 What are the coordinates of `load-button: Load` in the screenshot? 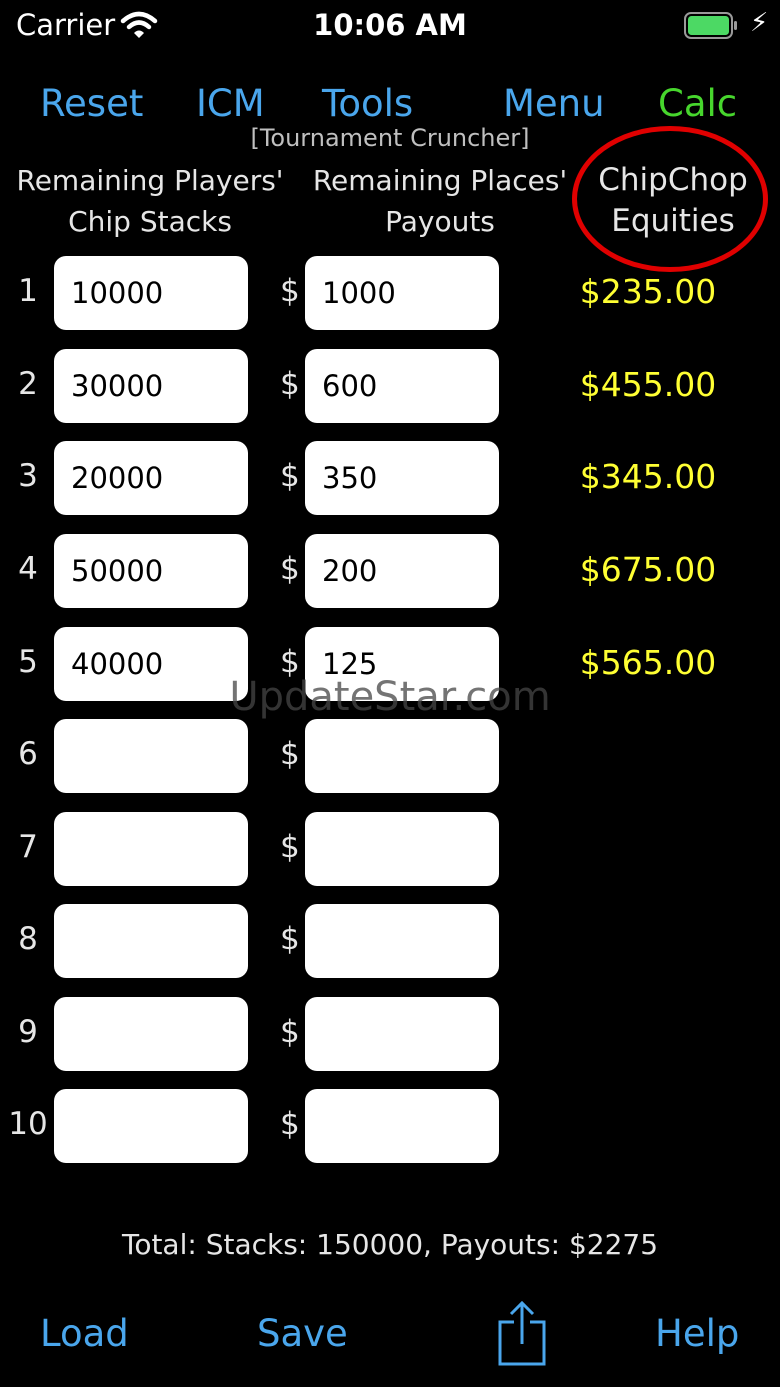 It's located at (84, 1333).